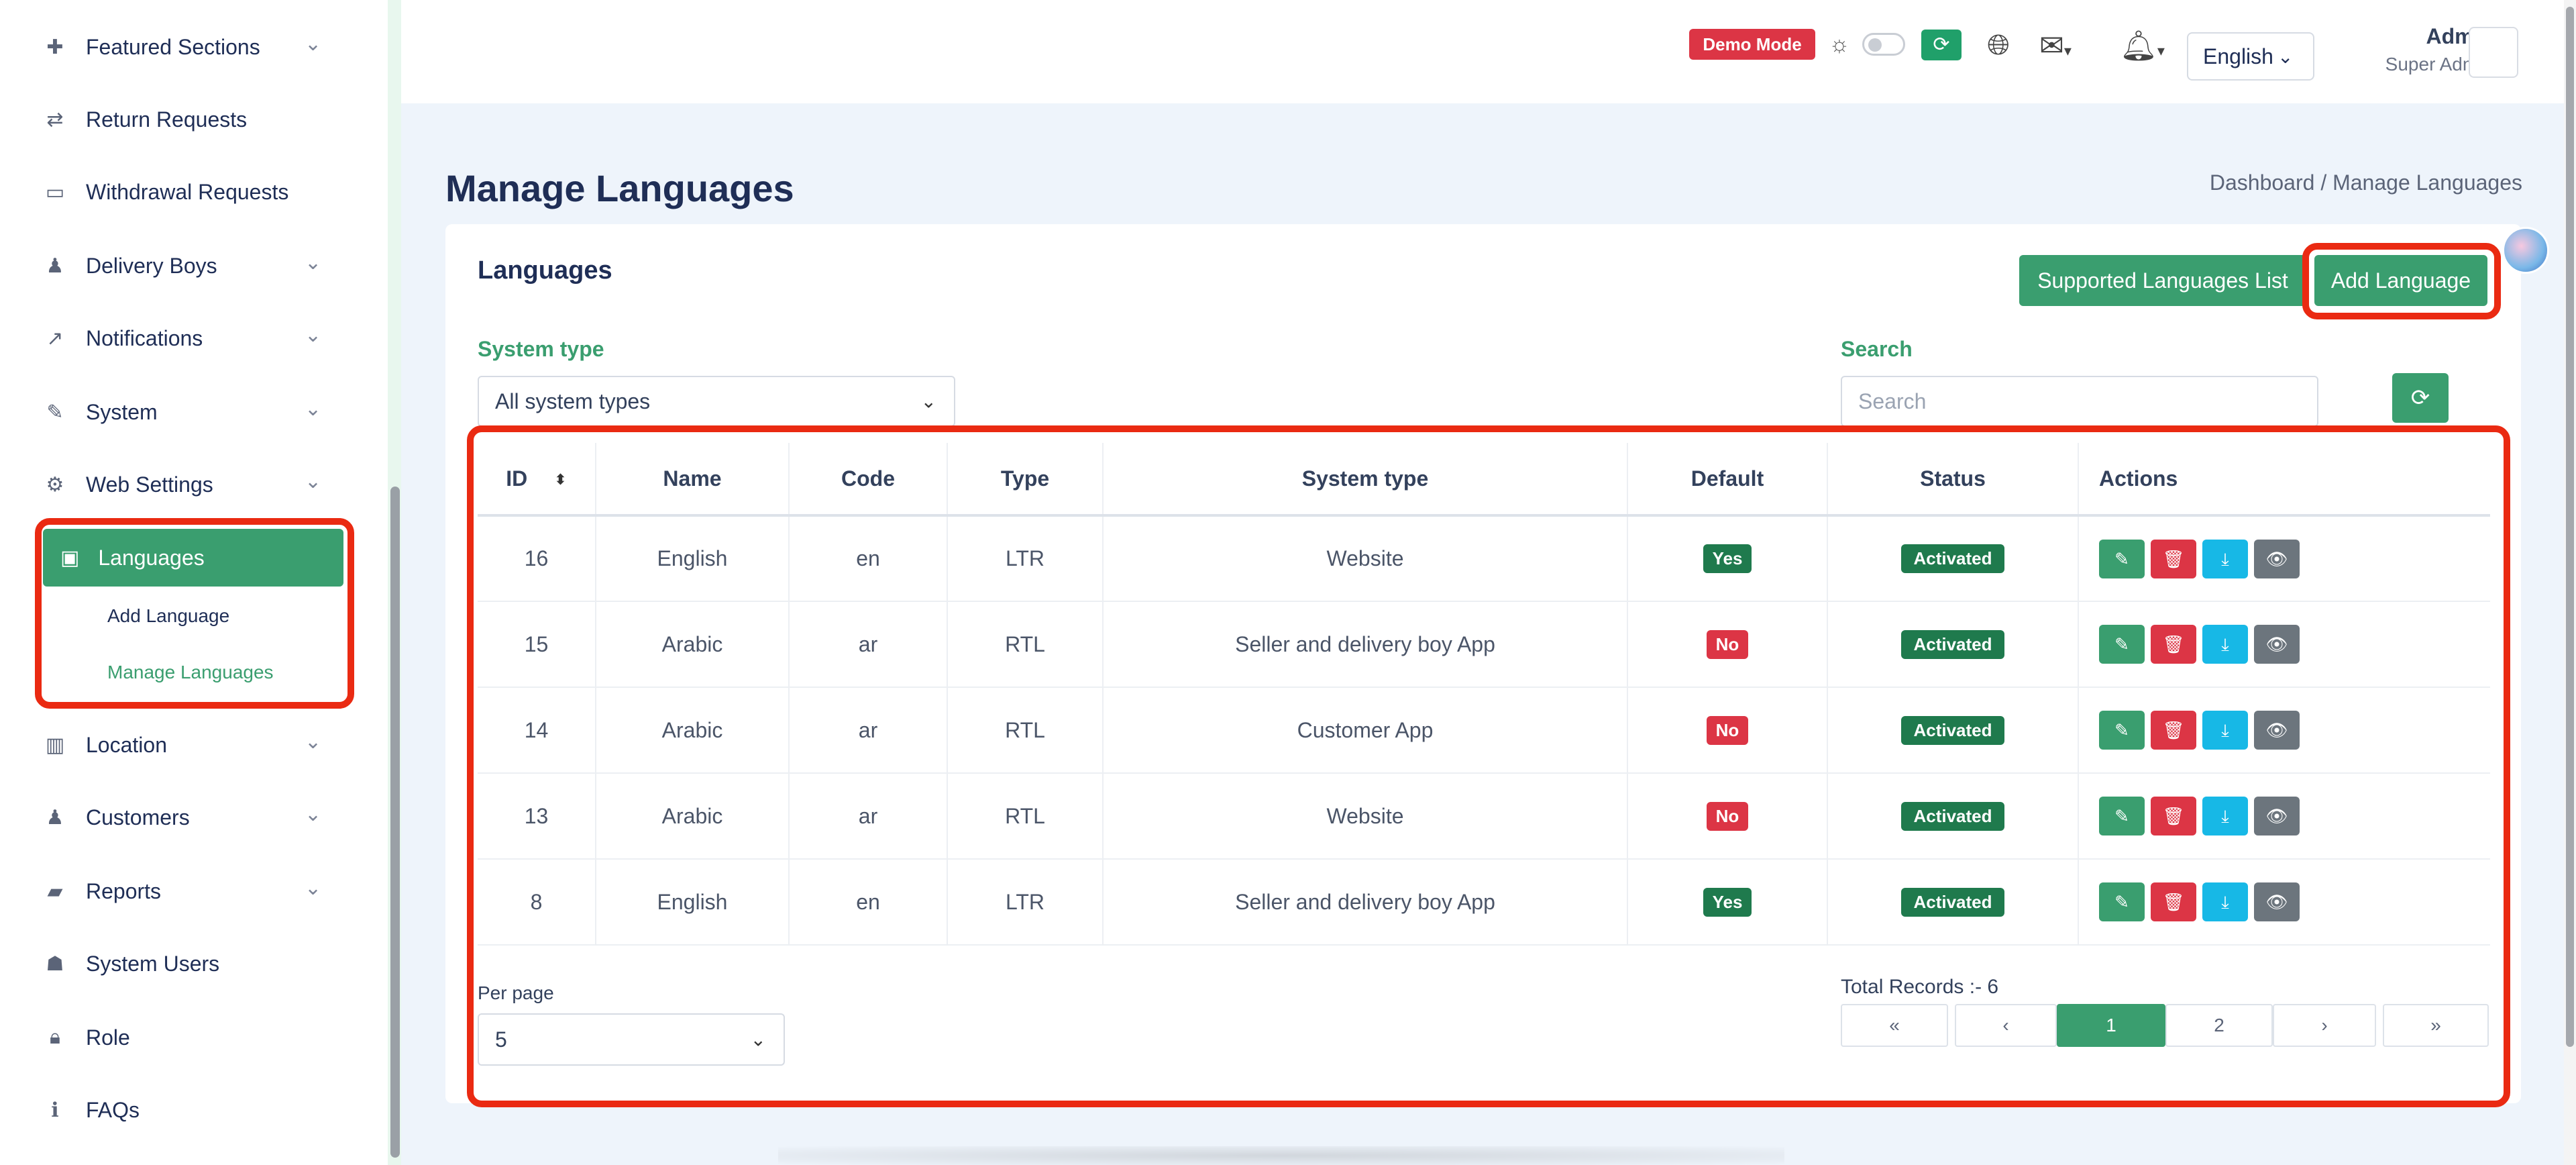 The height and width of the screenshot is (1165, 2576). What do you see at coordinates (2147, 46) in the screenshot?
I see `bell-icon: 🔔︎▾` at bounding box center [2147, 46].